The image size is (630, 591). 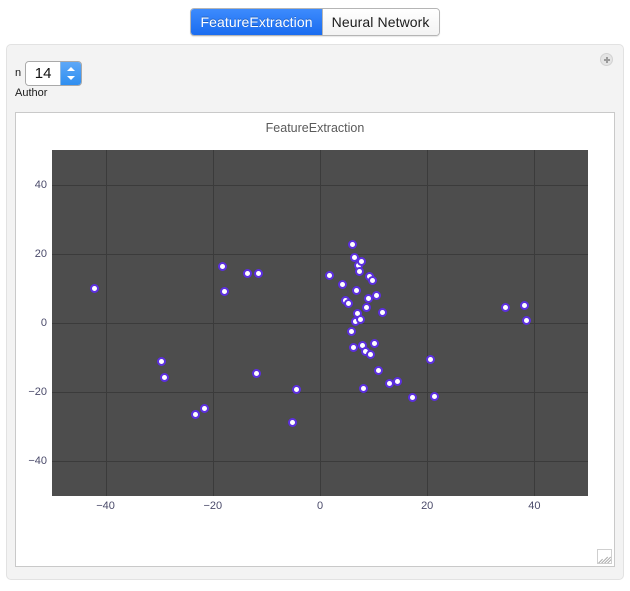 I want to click on n-control-row: n, so click(x=49, y=73).